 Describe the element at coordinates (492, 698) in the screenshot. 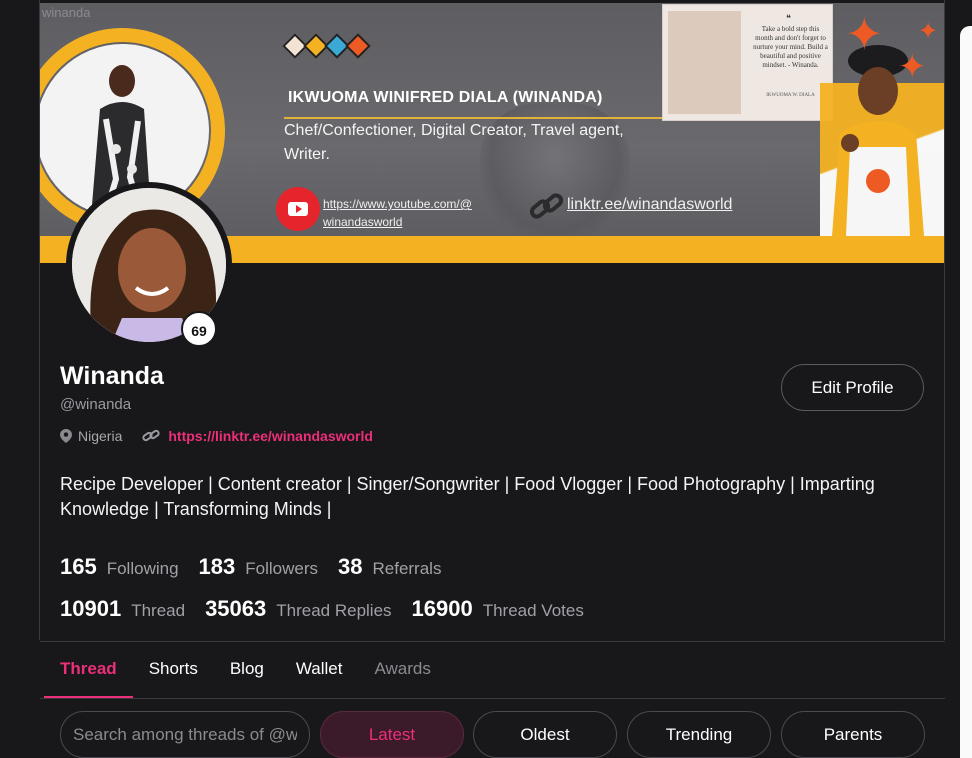

I see `tabs-divider` at that location.